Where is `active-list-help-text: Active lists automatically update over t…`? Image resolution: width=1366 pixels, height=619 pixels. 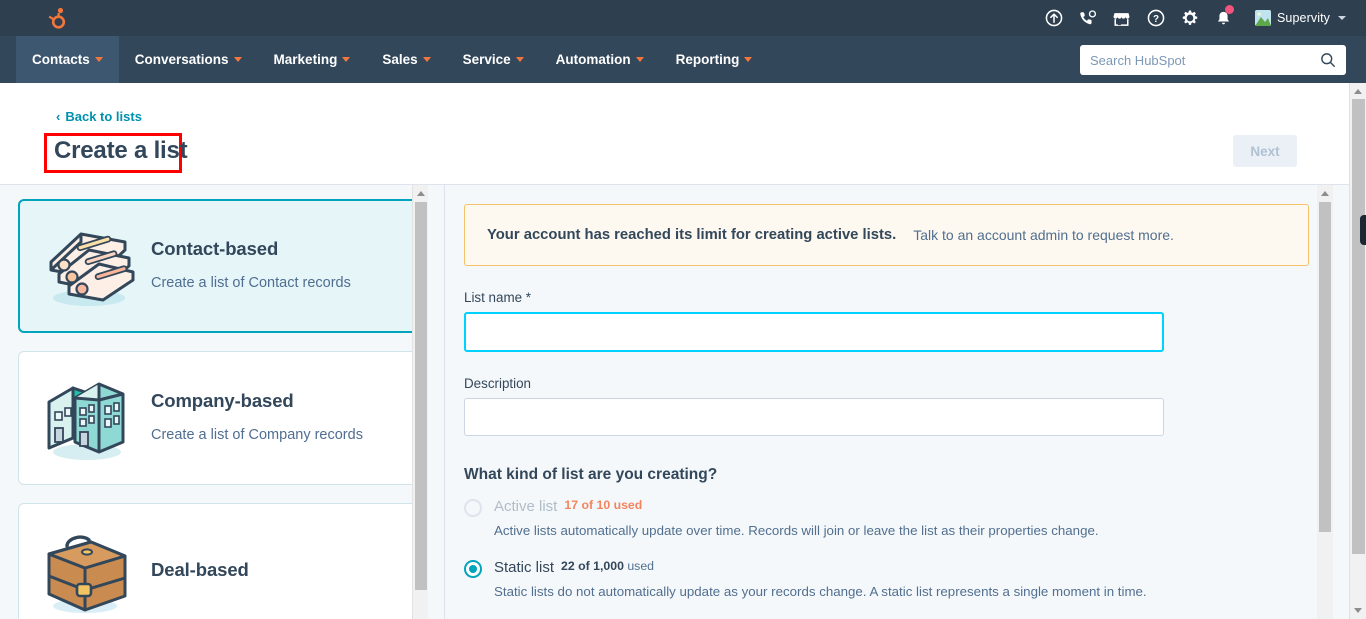 active-list-help-text: Active lists automatically update over t… is located at coordinates (796, 530).